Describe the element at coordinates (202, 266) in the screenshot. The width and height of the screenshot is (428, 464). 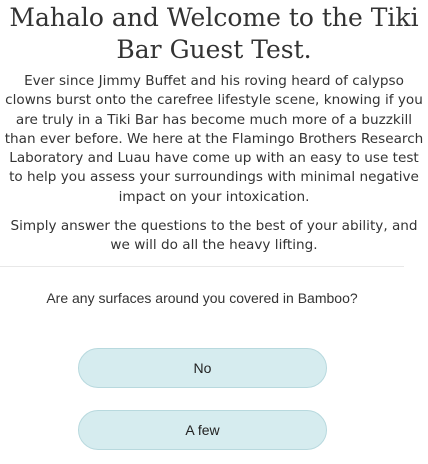
I see `section-divider` at that location.